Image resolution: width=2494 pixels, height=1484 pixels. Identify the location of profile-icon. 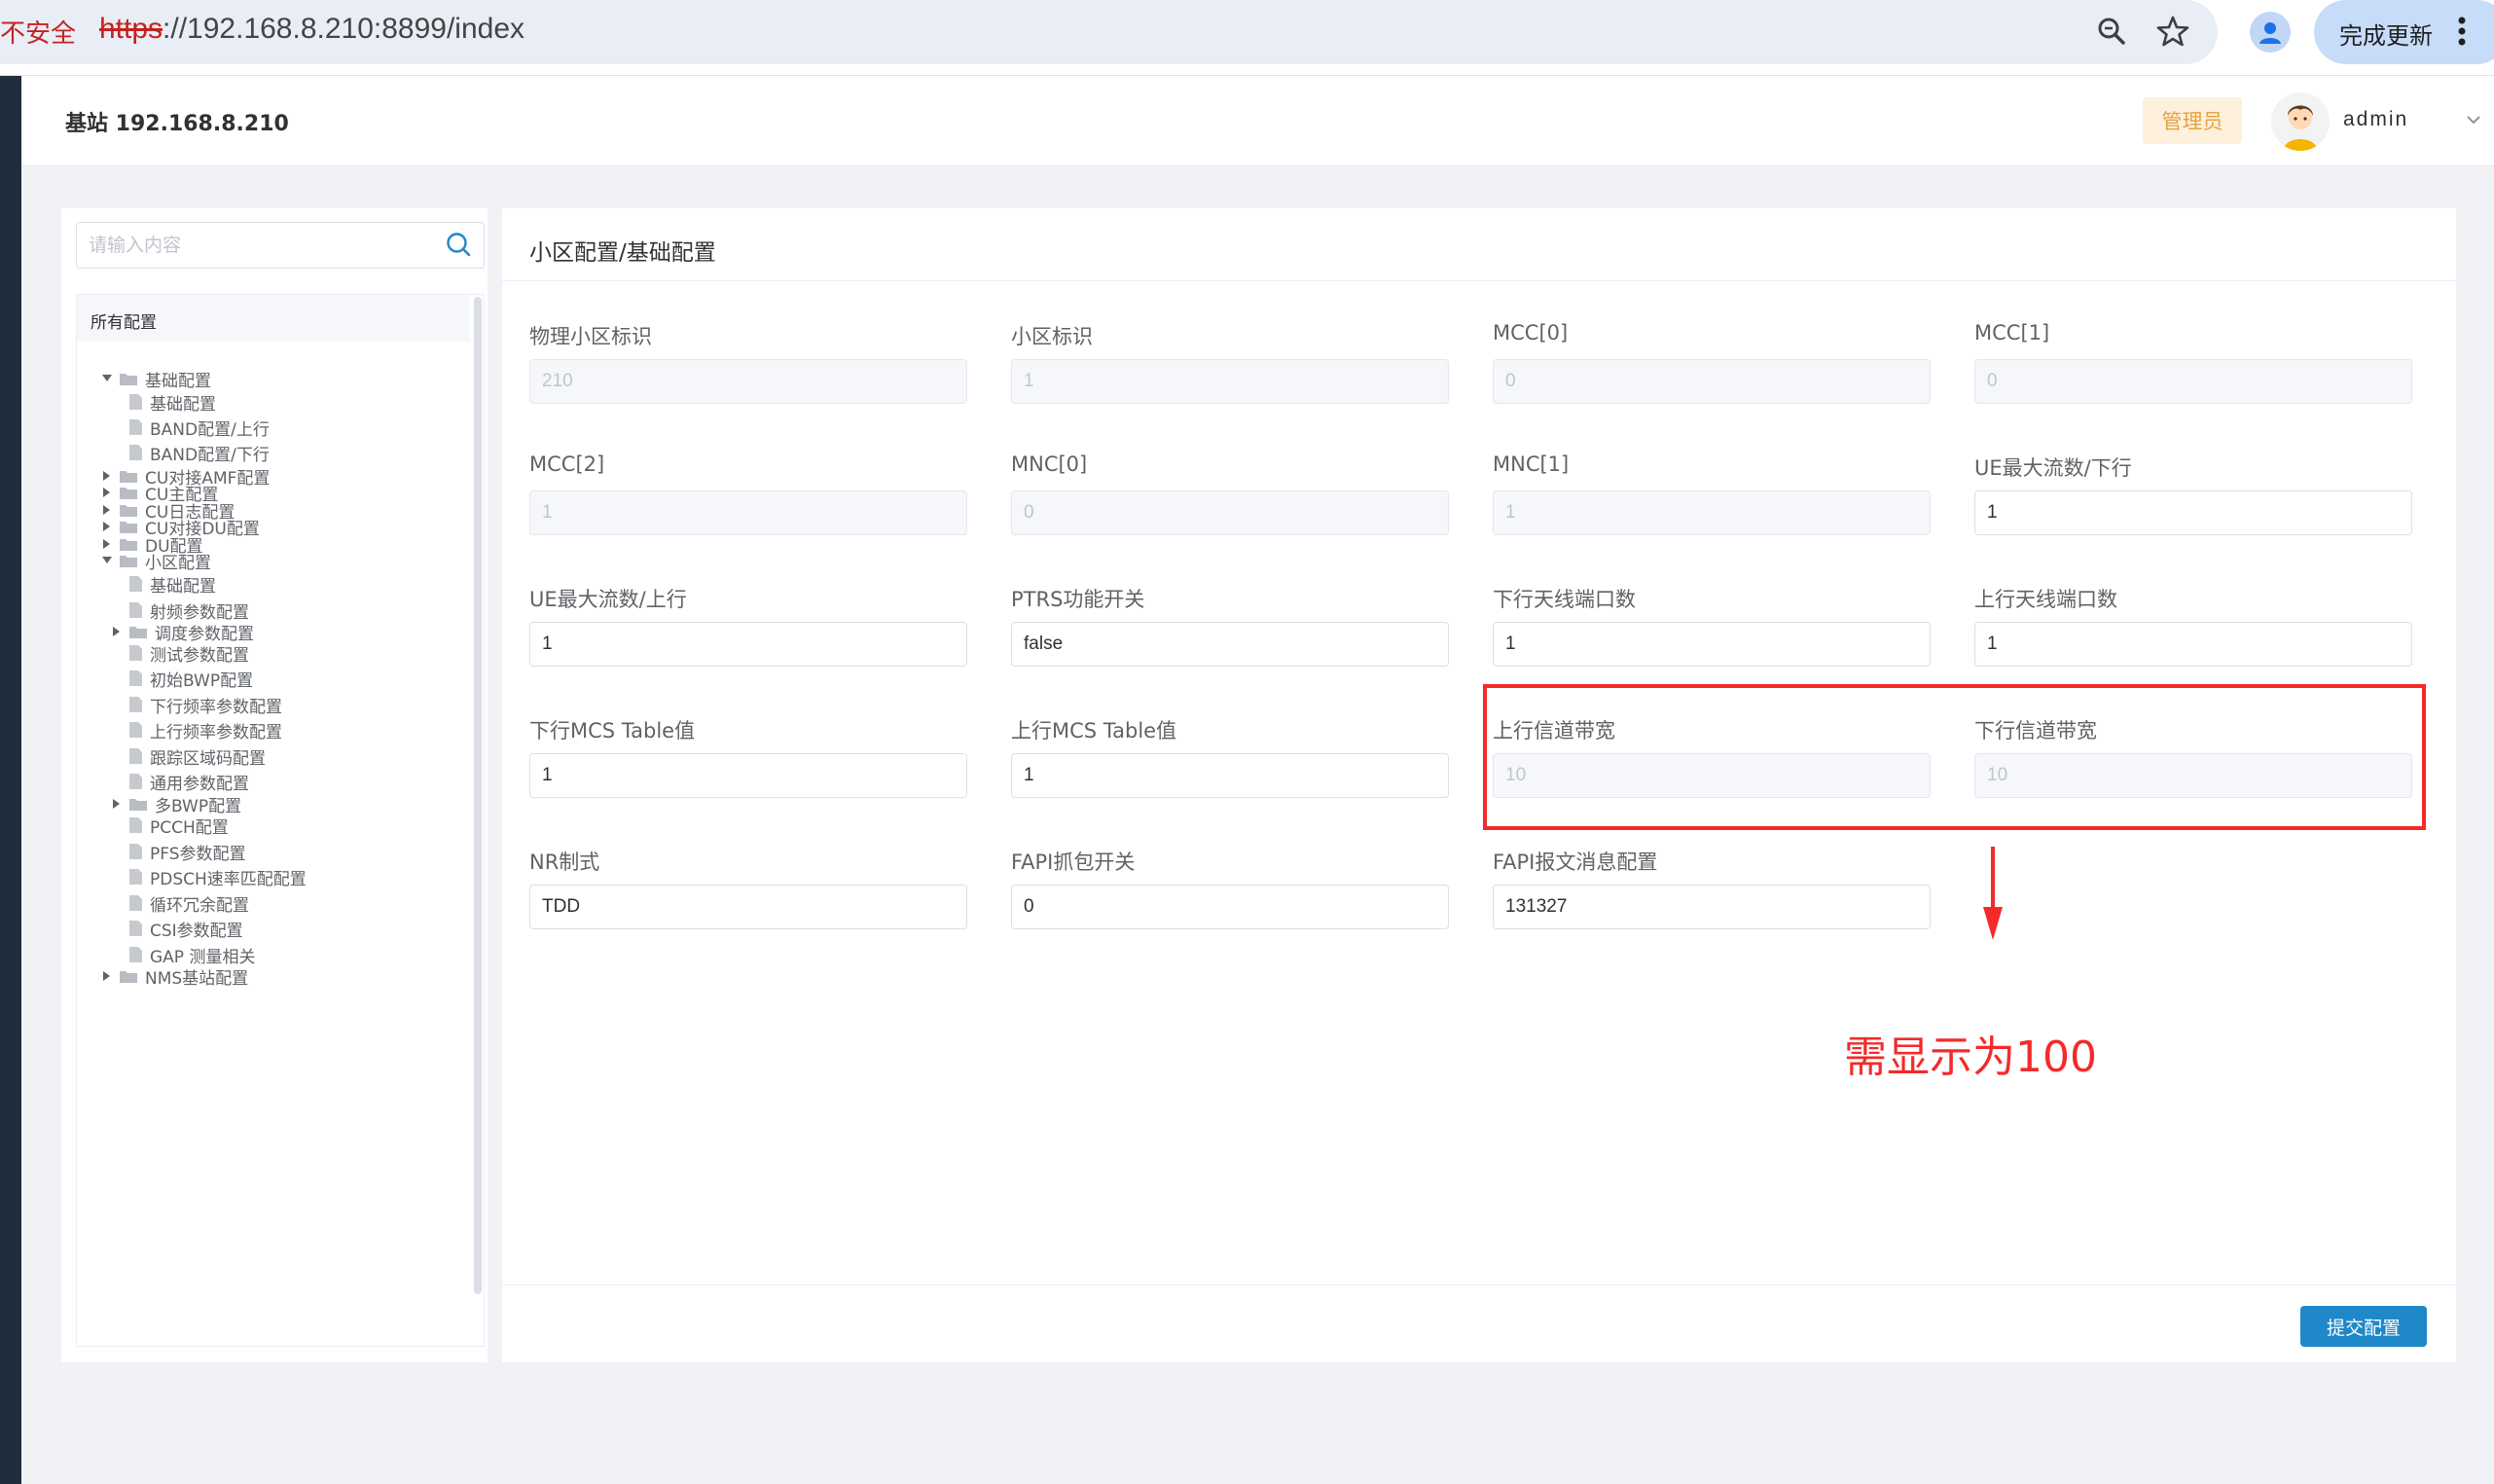
(2270, 32).